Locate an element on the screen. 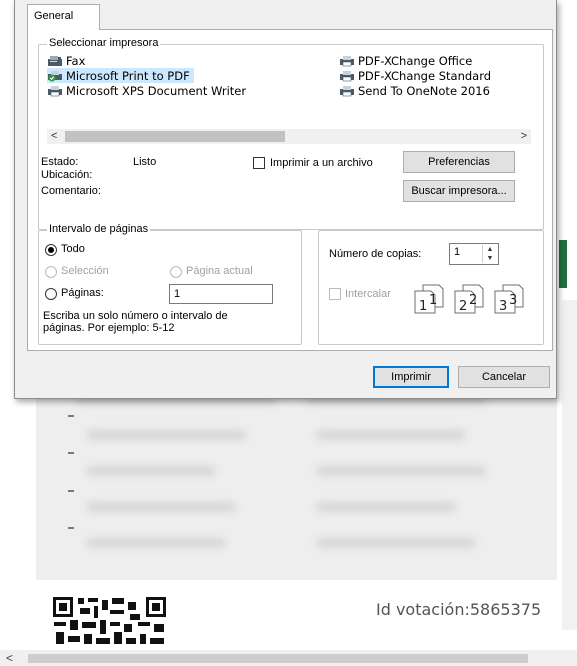 The image size is (577, 666). fax-icon is located at coordinates (55, 61).